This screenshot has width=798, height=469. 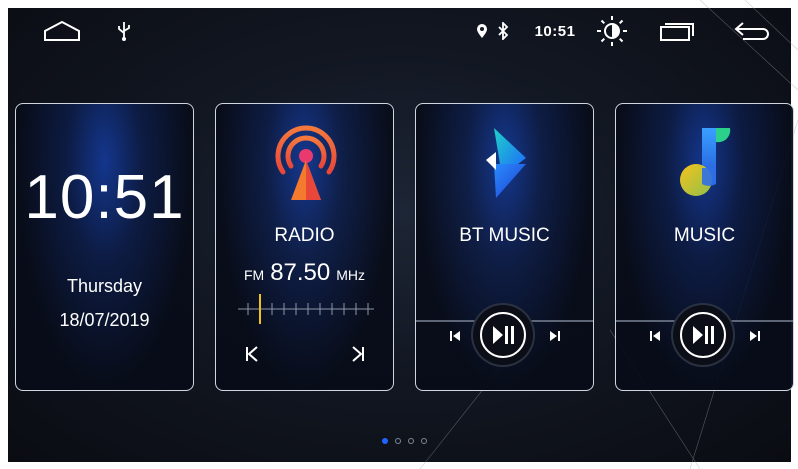 I want to click on radio-frequency-display: FM 87.50 MHz, so click(x=304, y=273).